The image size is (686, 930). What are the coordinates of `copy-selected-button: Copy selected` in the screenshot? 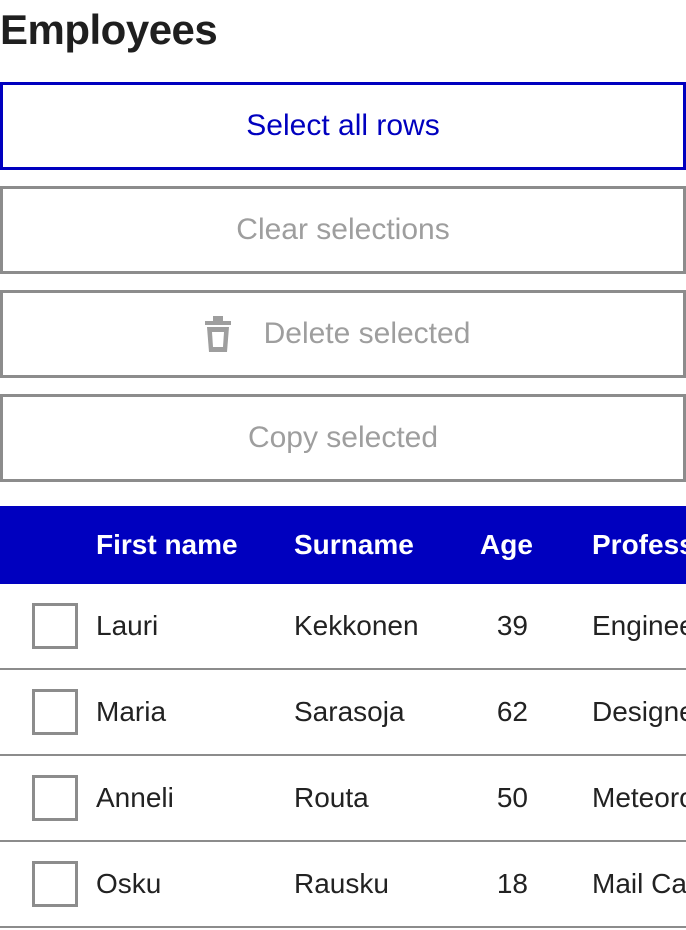 It's located at (343, 438).